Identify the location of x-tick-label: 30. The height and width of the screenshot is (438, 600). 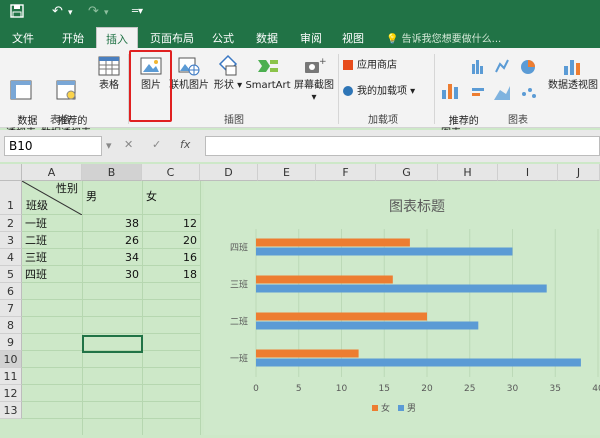
(513, 389).